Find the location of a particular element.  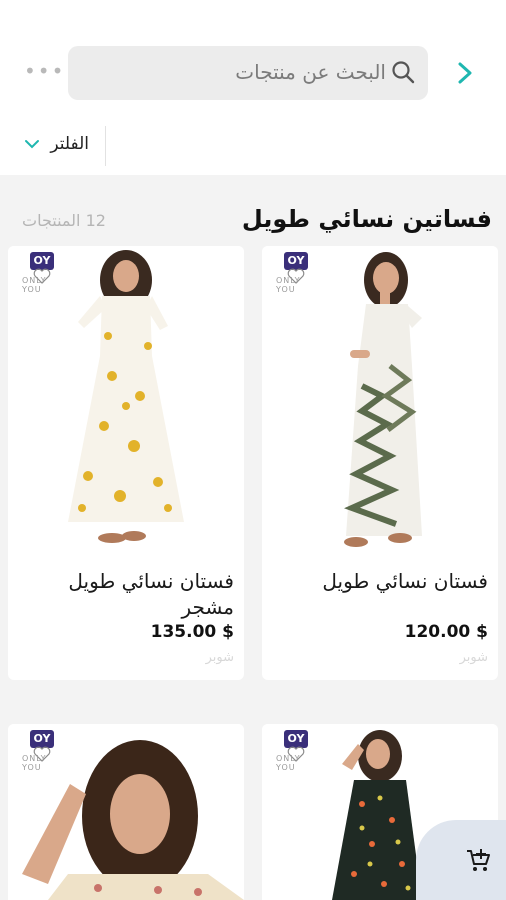

filter-button: الفلتر is located at coordinates (64, 146).